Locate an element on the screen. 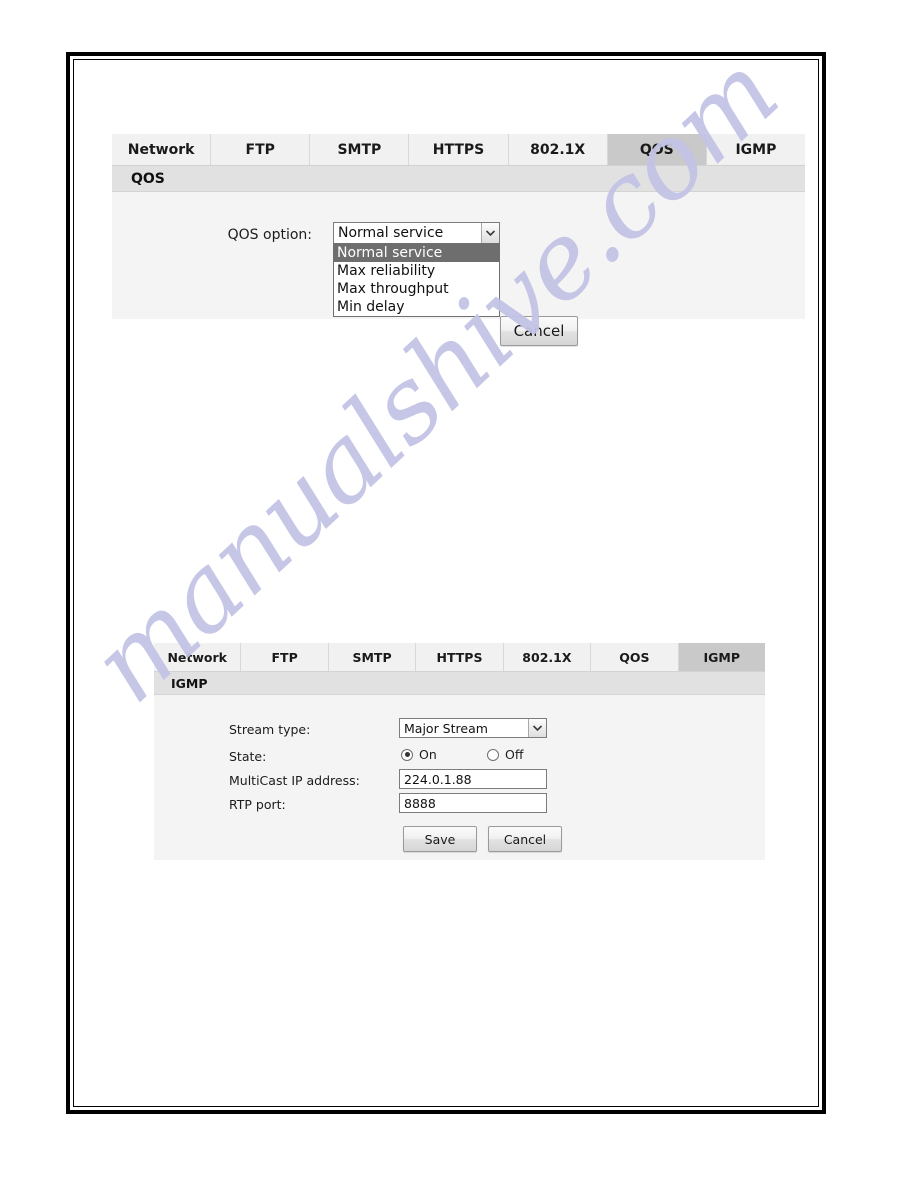 This screenshot has width=918, height=1188. qos-section-header: QOS is located at coordinates (458, 179).